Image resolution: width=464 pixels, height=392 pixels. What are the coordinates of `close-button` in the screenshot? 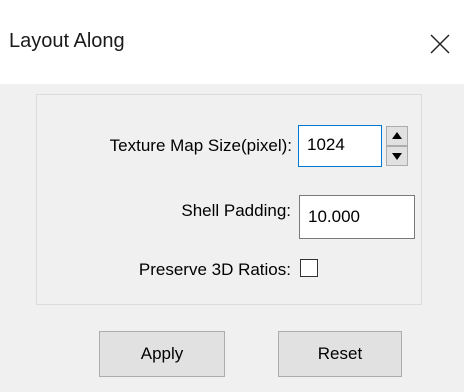 It's located at (440, 46).